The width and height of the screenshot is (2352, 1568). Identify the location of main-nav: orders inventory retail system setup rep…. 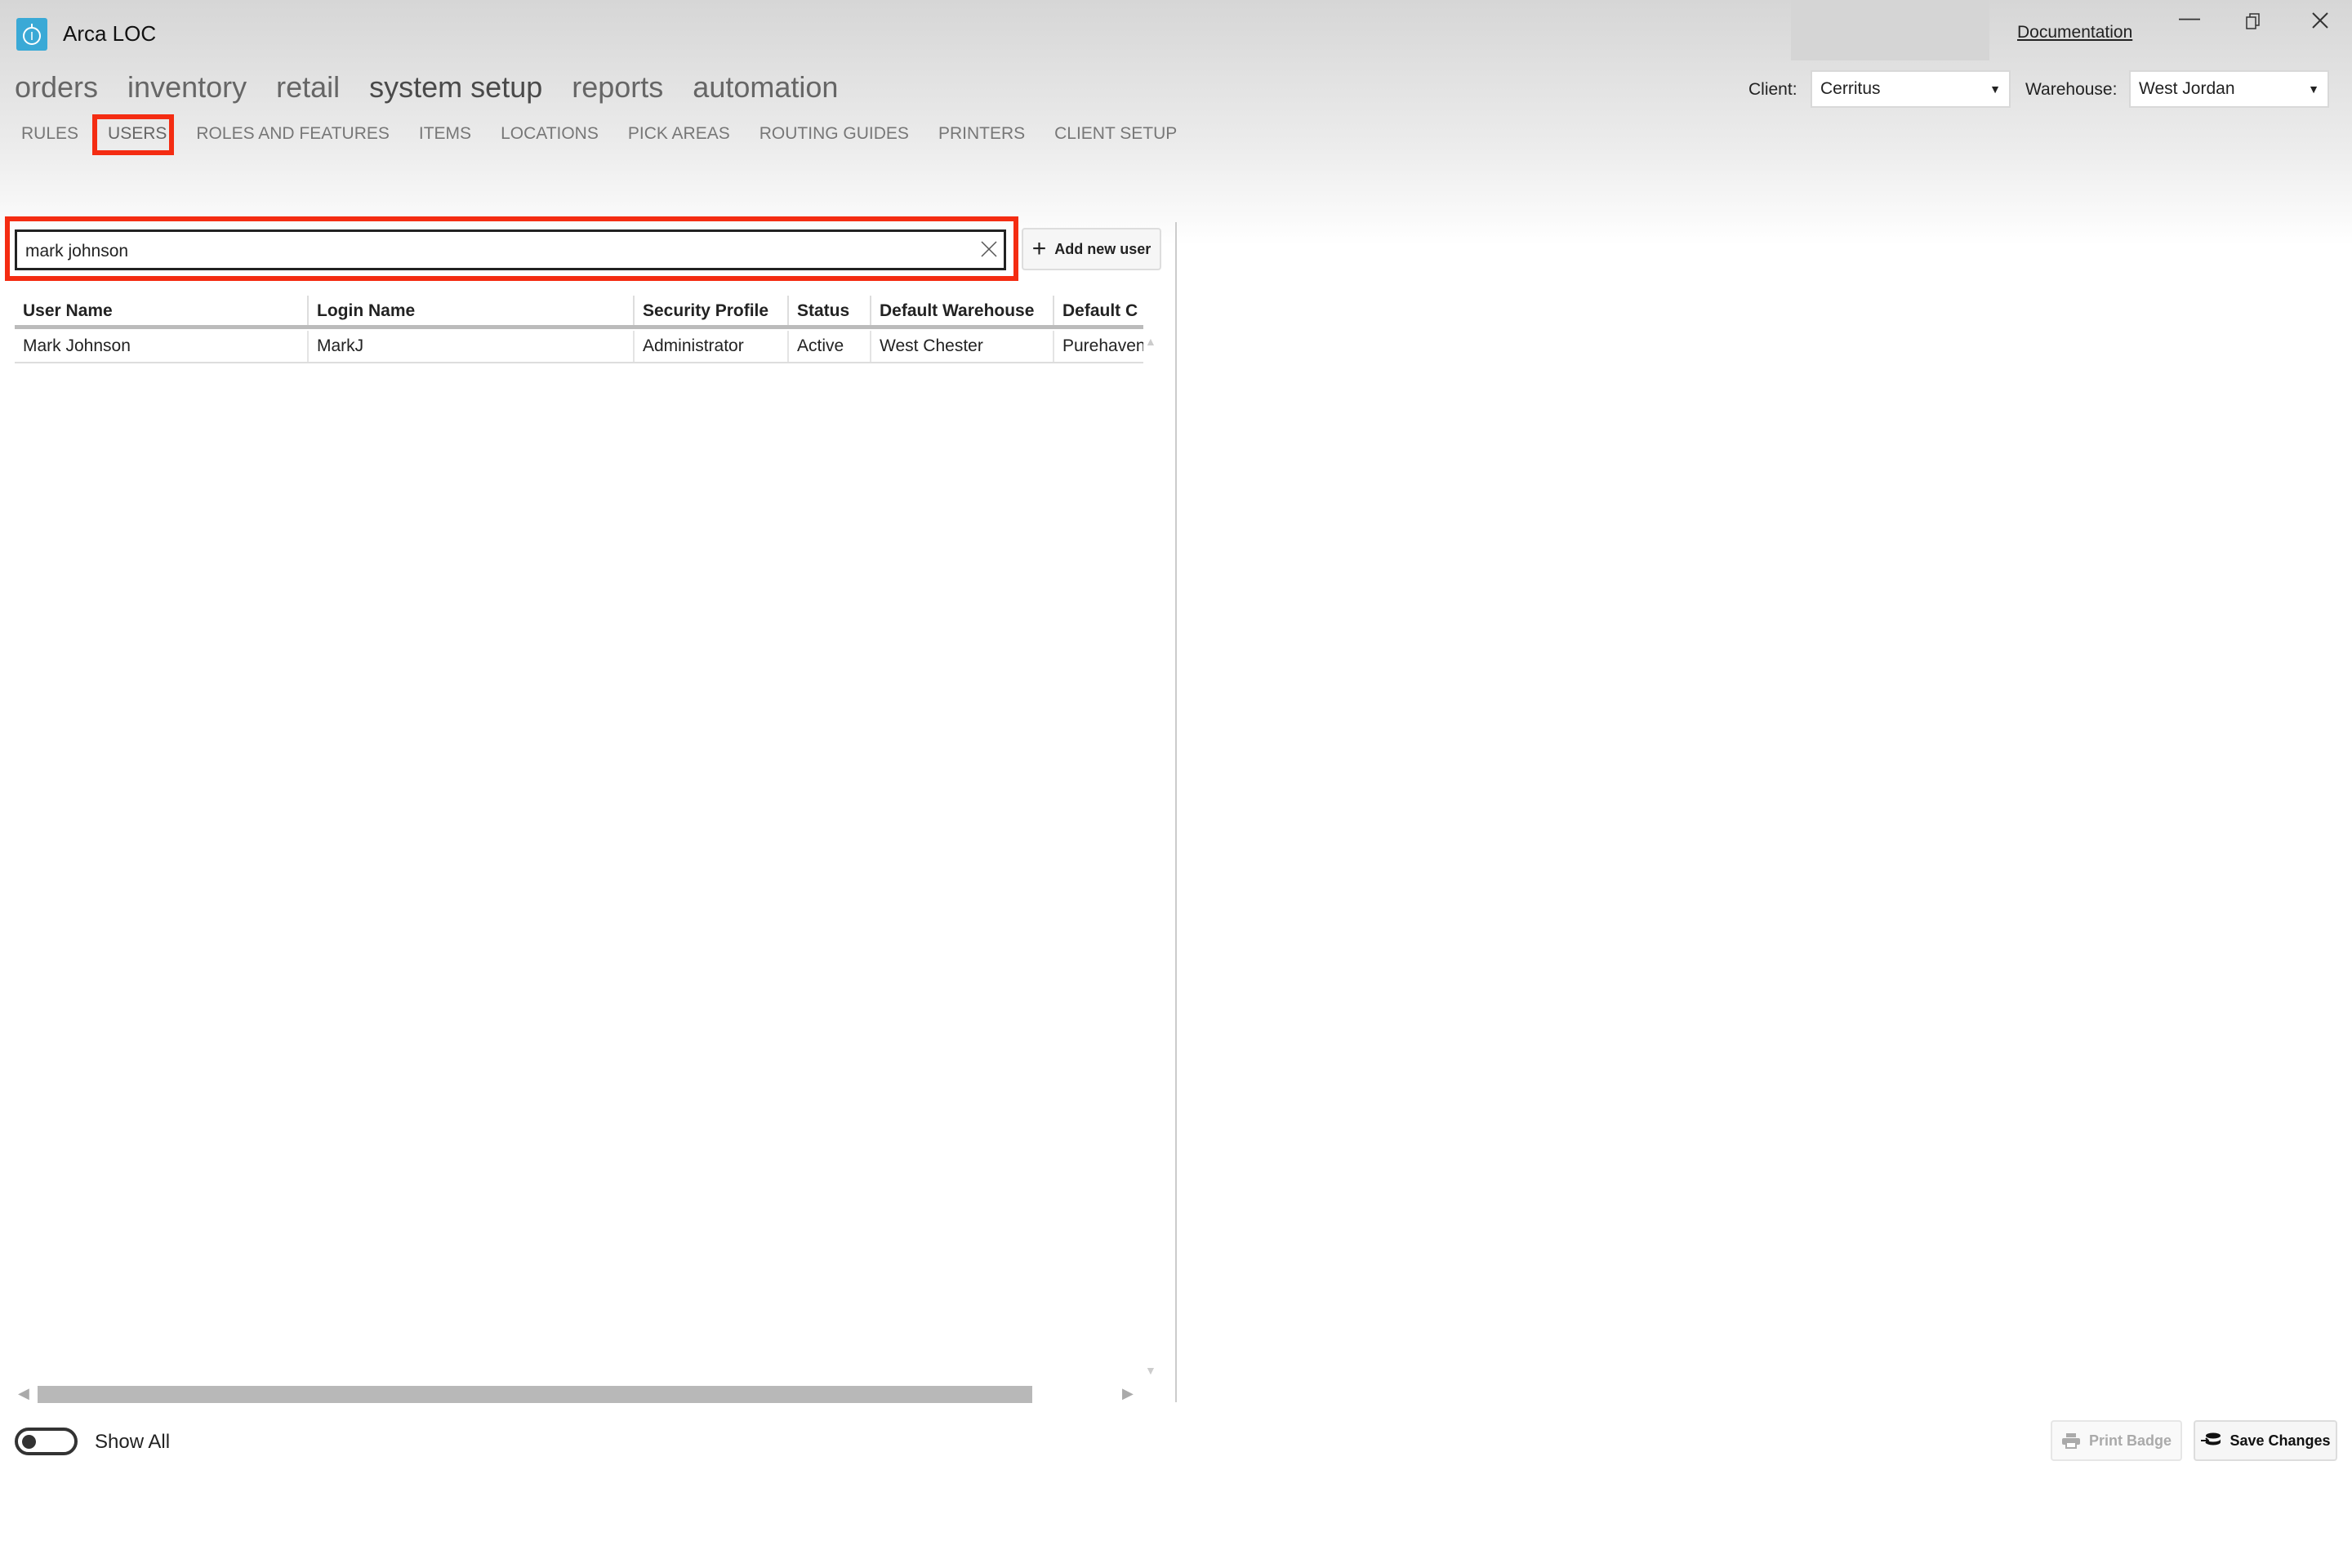
(427, 87).